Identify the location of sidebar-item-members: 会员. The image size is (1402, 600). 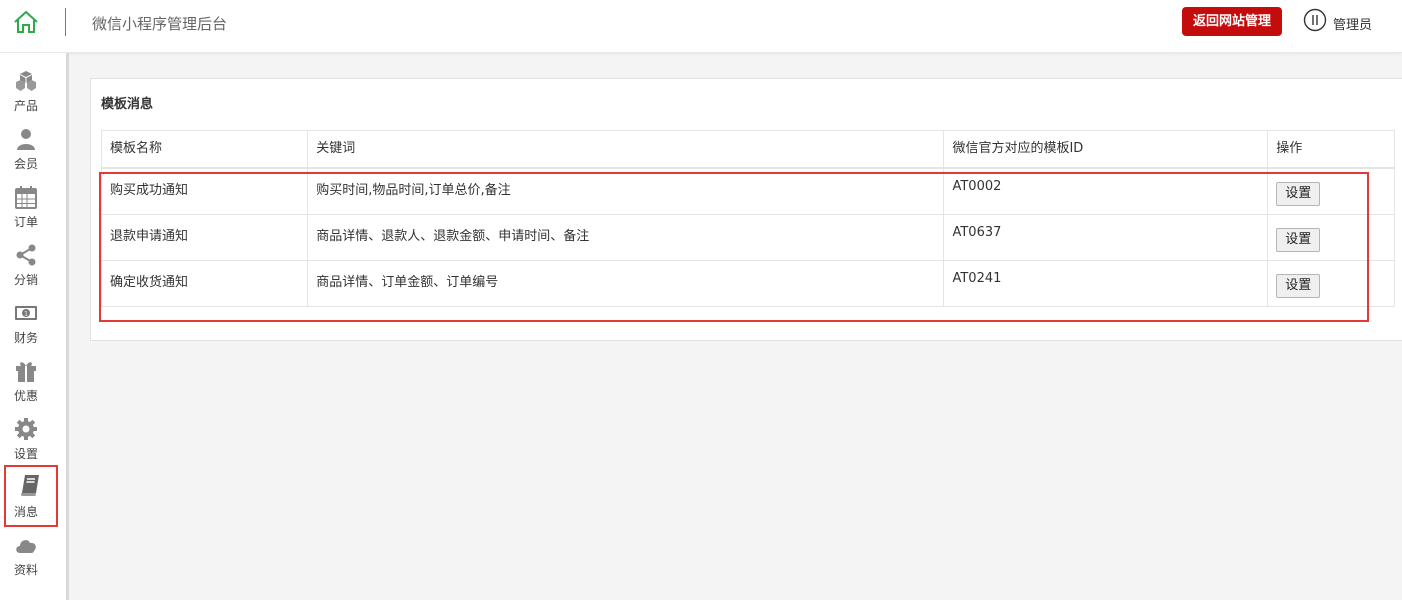
(26, 153).